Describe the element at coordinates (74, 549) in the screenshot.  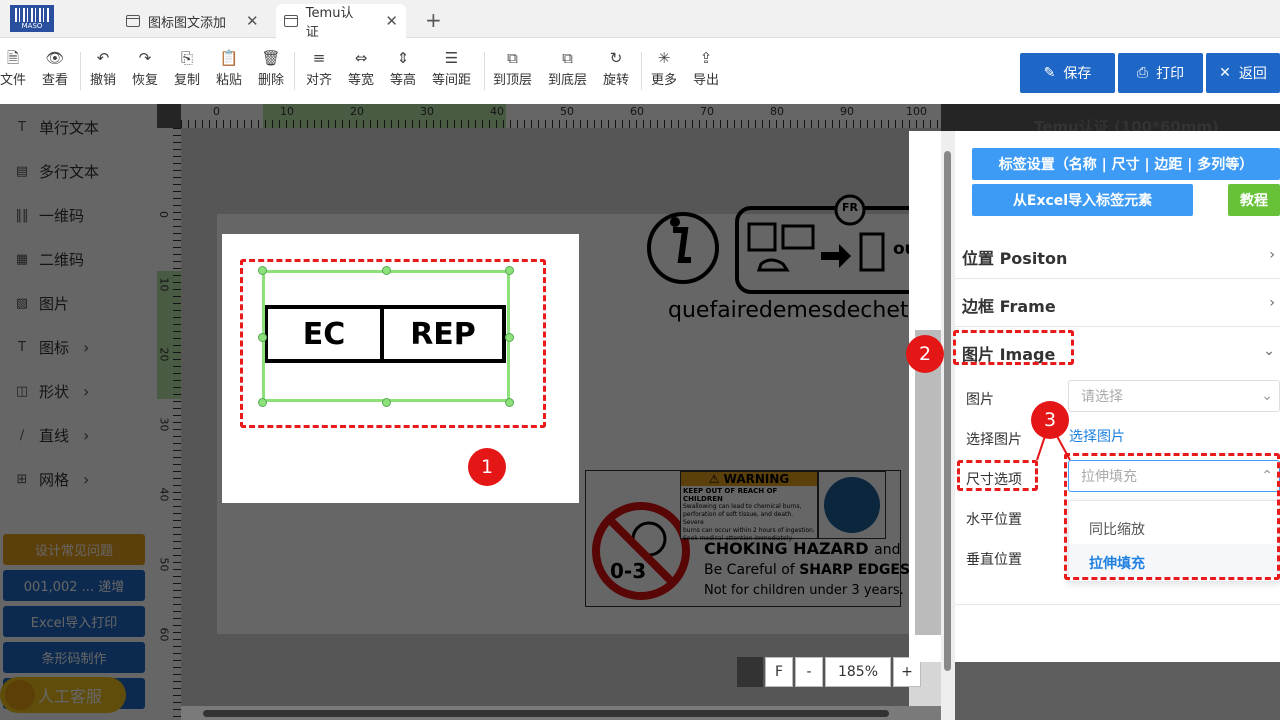
I see `faq-button: 设计常见问题` at that location.